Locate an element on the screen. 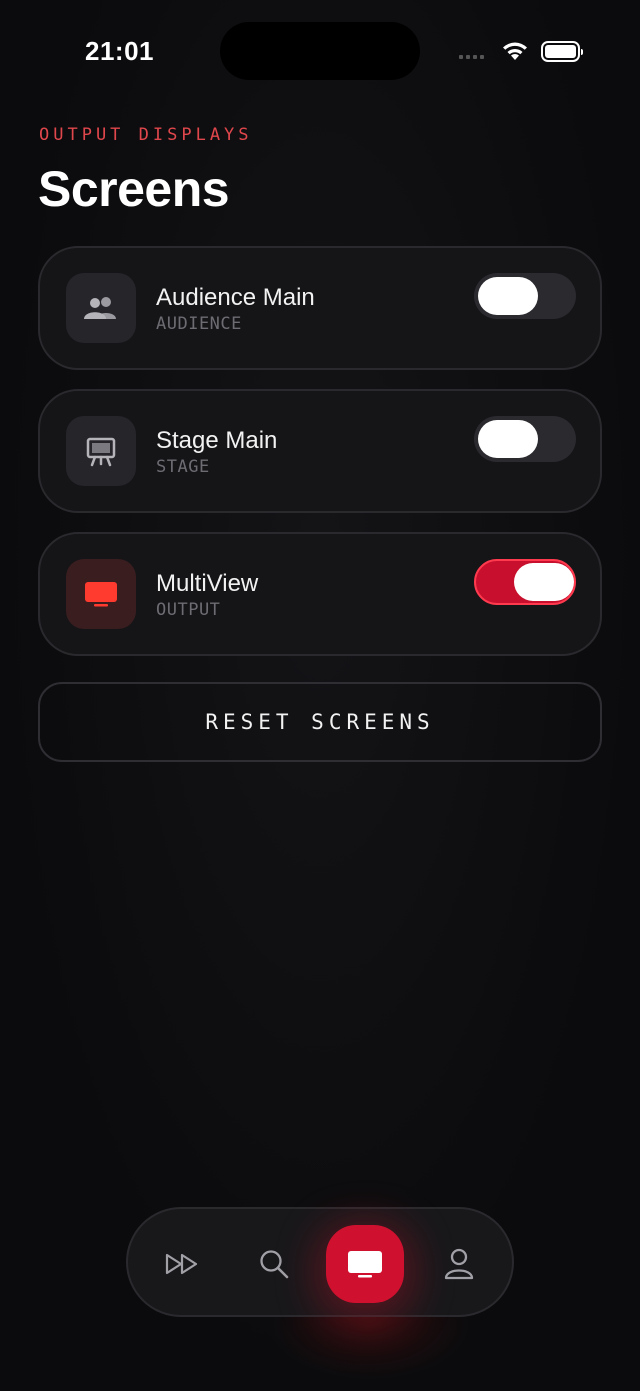 This screenshot has width=640, height=1391. reset-screens-button: RESET SCREENS is located at coordinates (320, 722).